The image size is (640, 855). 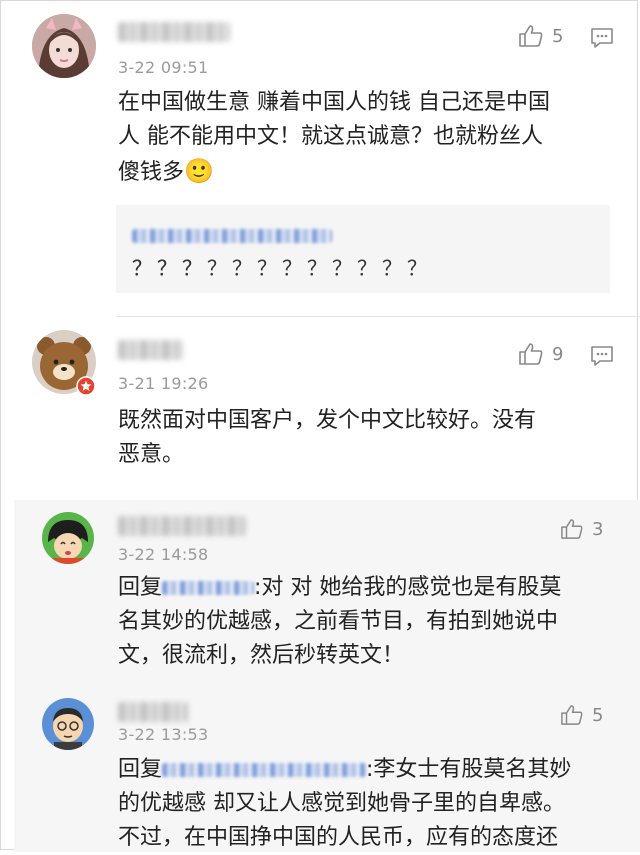 What do you see at coordinates (163, 554) in the screenshot?
I see `reply-timestamp: 3-22 14:58` at bounding box center [163, 554].